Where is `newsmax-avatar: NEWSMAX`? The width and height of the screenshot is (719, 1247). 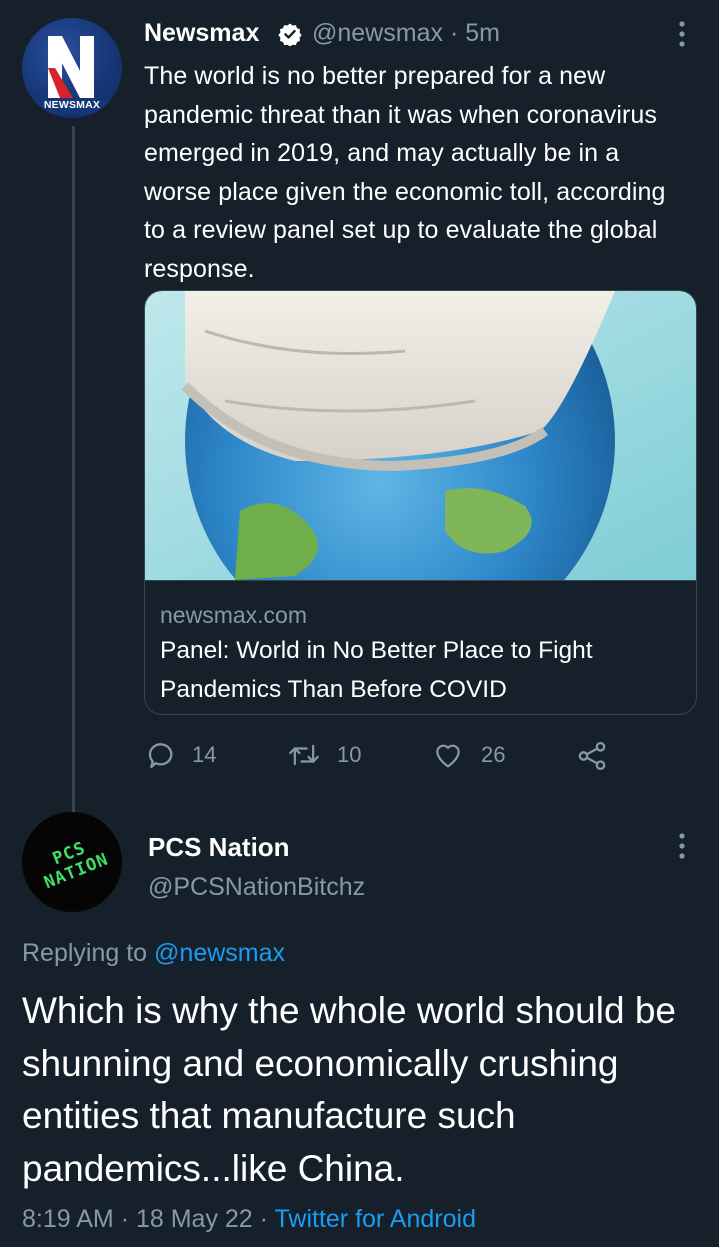
newsmax-avatar: NEWSMAX is located at coordinates (72, 68).